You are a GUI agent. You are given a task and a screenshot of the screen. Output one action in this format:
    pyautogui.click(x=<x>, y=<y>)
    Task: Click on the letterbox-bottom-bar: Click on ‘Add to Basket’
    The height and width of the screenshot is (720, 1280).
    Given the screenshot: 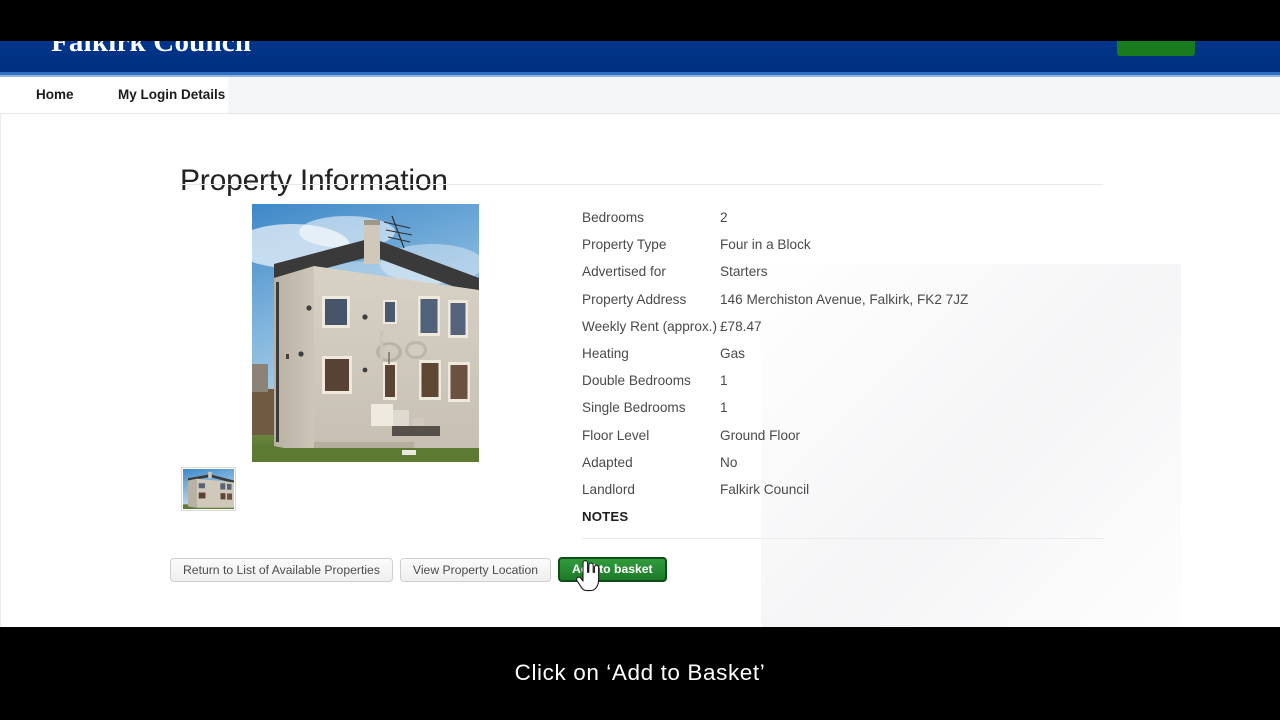 What is the action you would take?
    pyautogui.click(x=640, y=673)
    